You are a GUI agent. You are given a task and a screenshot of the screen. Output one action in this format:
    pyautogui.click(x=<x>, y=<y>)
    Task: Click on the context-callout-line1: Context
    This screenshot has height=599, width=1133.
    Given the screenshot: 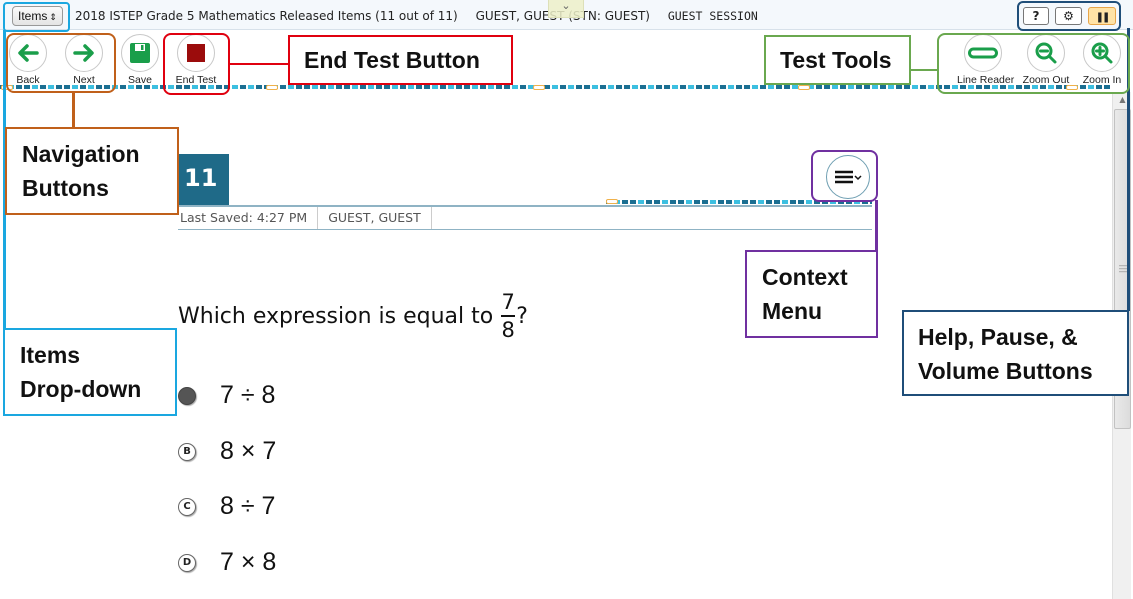 What is the action you would take?
    pyautogui.click(x=805, y=277)
    